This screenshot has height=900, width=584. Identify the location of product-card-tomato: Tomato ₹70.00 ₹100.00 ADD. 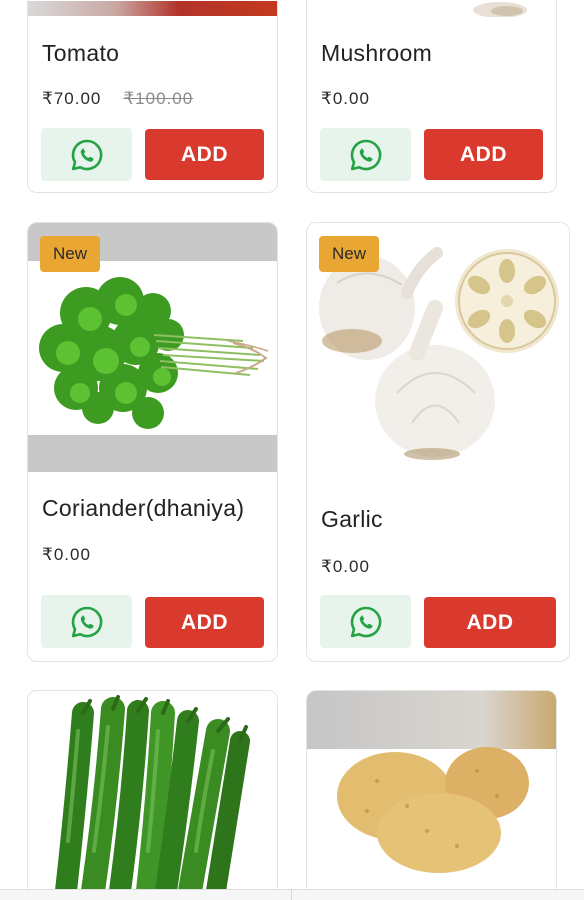
(152, 96).